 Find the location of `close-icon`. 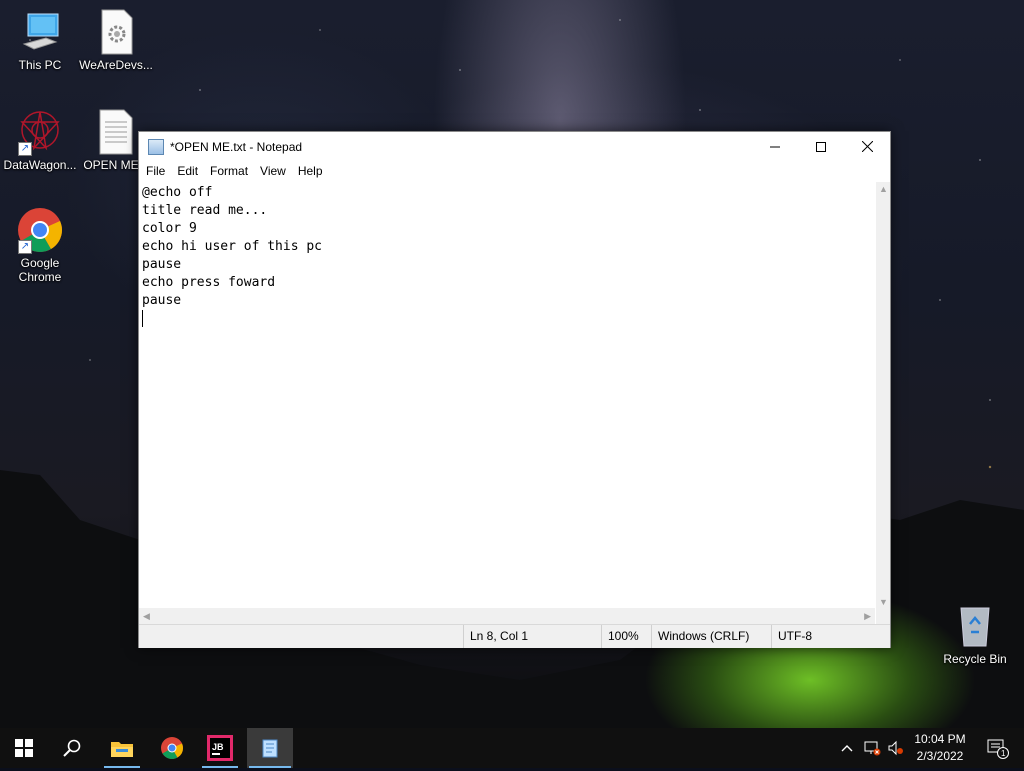

close-icon is located at coordinates (867, 146).